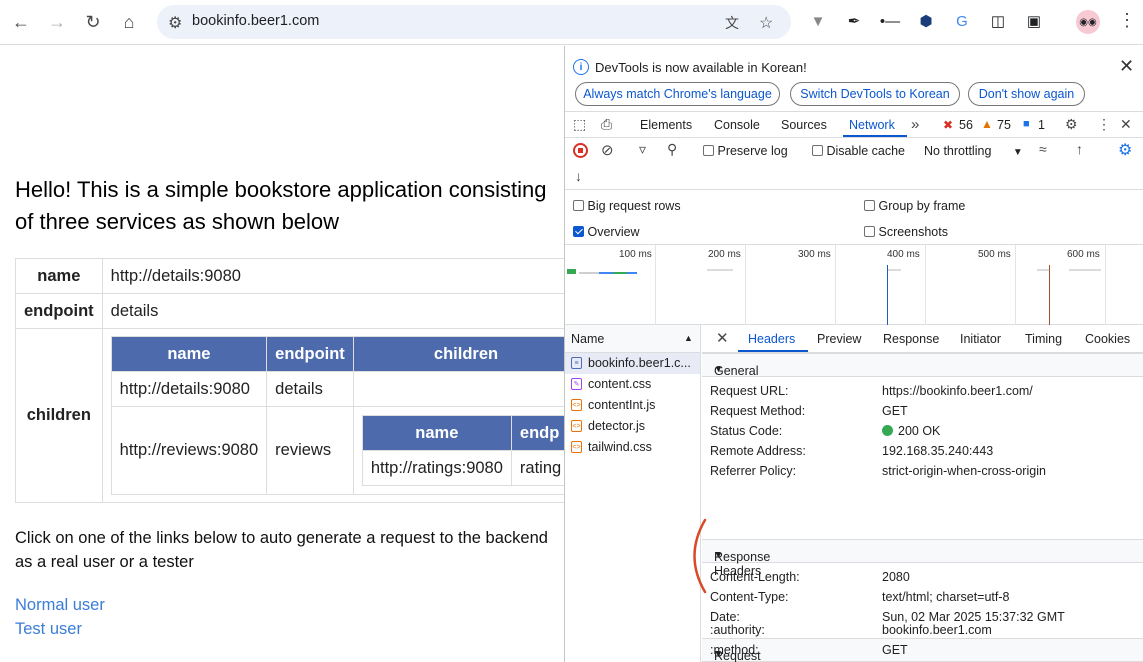 This screenshot has width=1143, height=662. What do you see at coordinates (578, 176) in the screenshot?
I see `export-har-icon: ↓` at bounding box center [578, 176].